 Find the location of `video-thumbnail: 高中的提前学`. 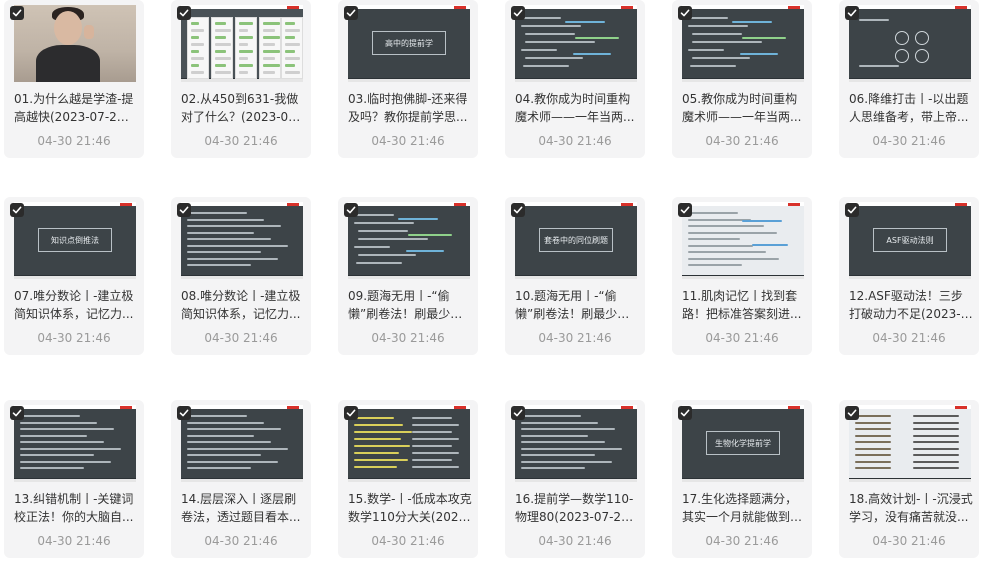

video-thumbnail: 高中的提前学 is located at coordinates (409, 43).